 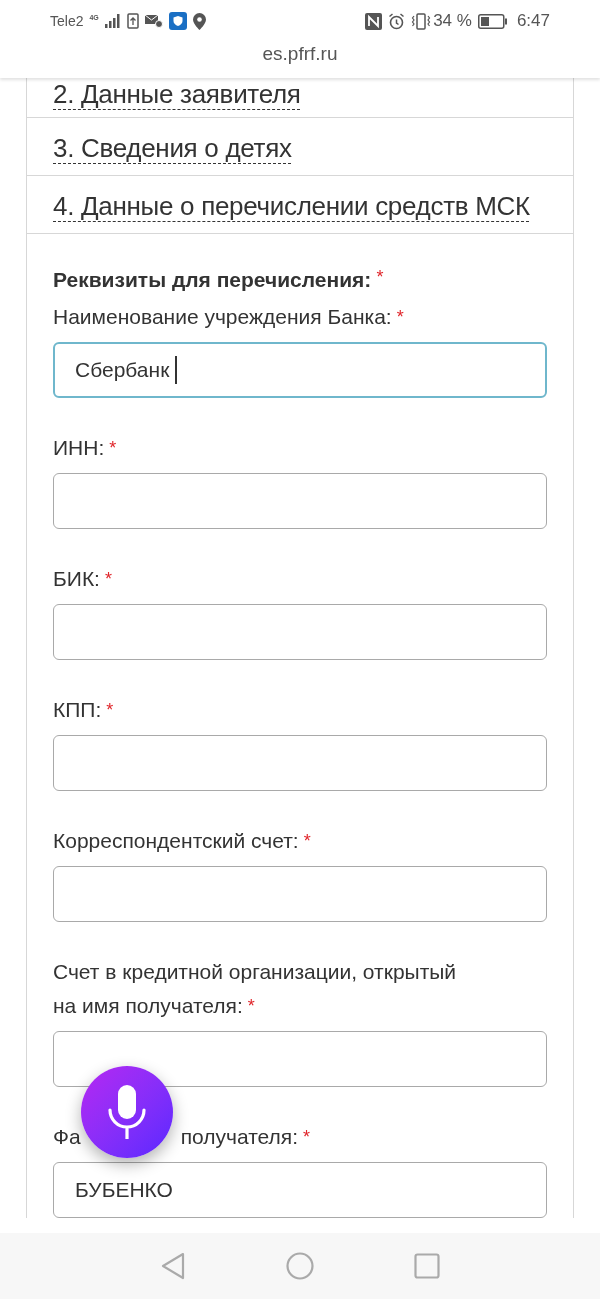 I want to click on field-label: ИНН:, so click(x=79, y=447).